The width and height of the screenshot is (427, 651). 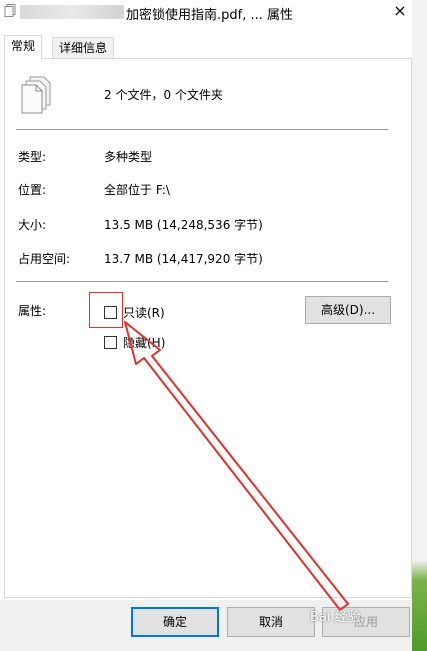 I want to click on document-icon, so click(x=10, y=10).